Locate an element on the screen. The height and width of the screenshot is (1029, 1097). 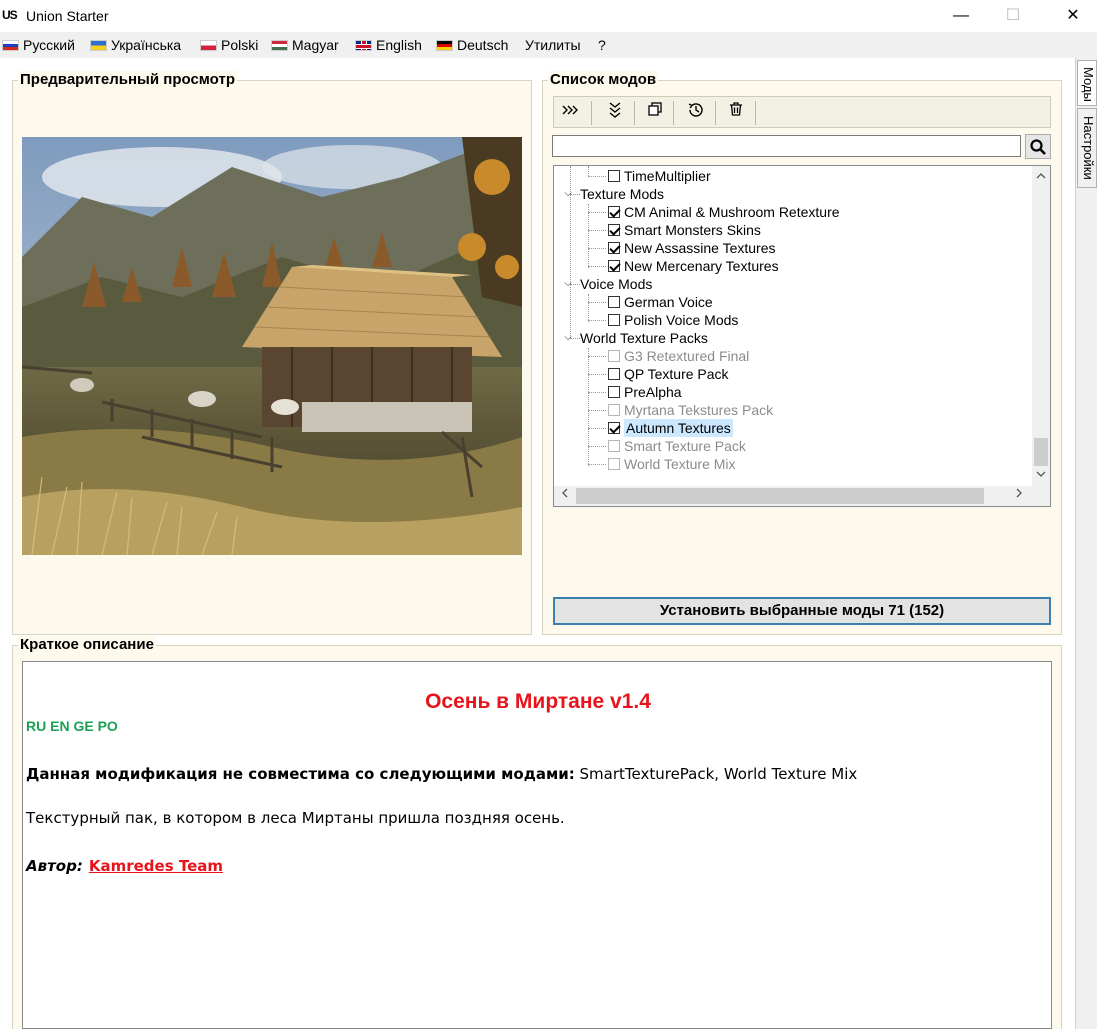
modlist-toolbar is located at coordinates (802, 112).